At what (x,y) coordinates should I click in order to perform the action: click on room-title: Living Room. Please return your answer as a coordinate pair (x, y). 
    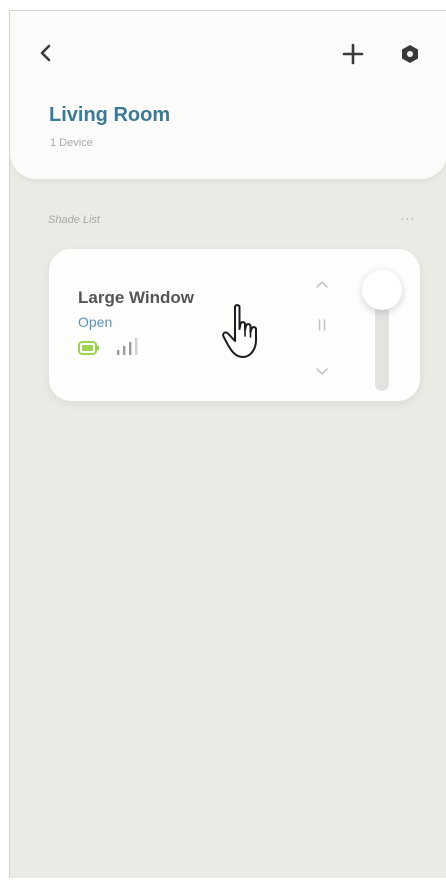
    Looking at the image, I should click on (110, 115).